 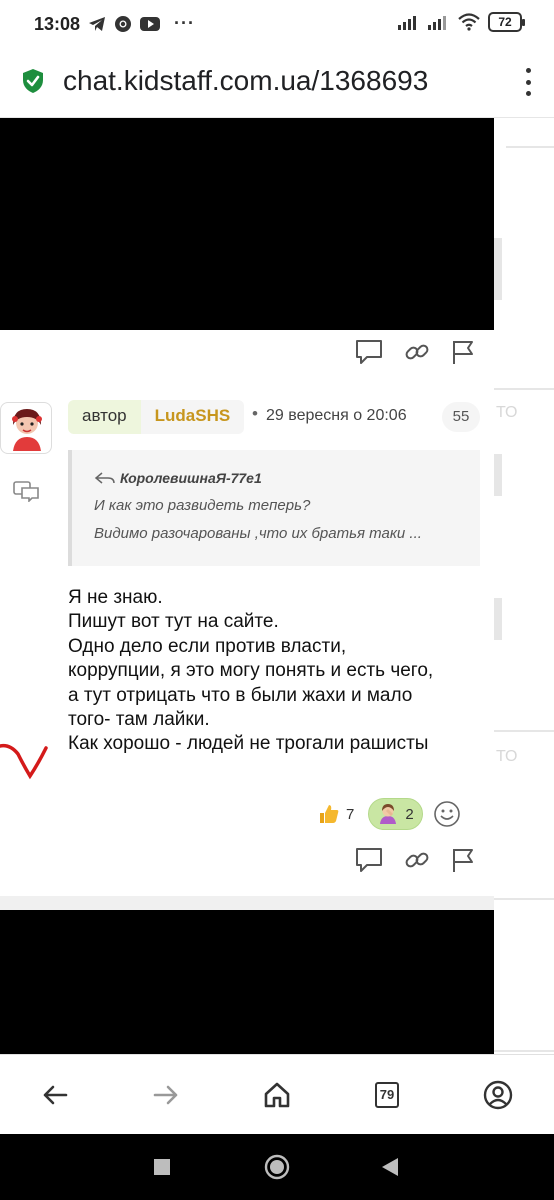 What do you see at coordinates (33, 81) in the screenshot?
I see `shield-check-icon` at bounding box center [33, 81].